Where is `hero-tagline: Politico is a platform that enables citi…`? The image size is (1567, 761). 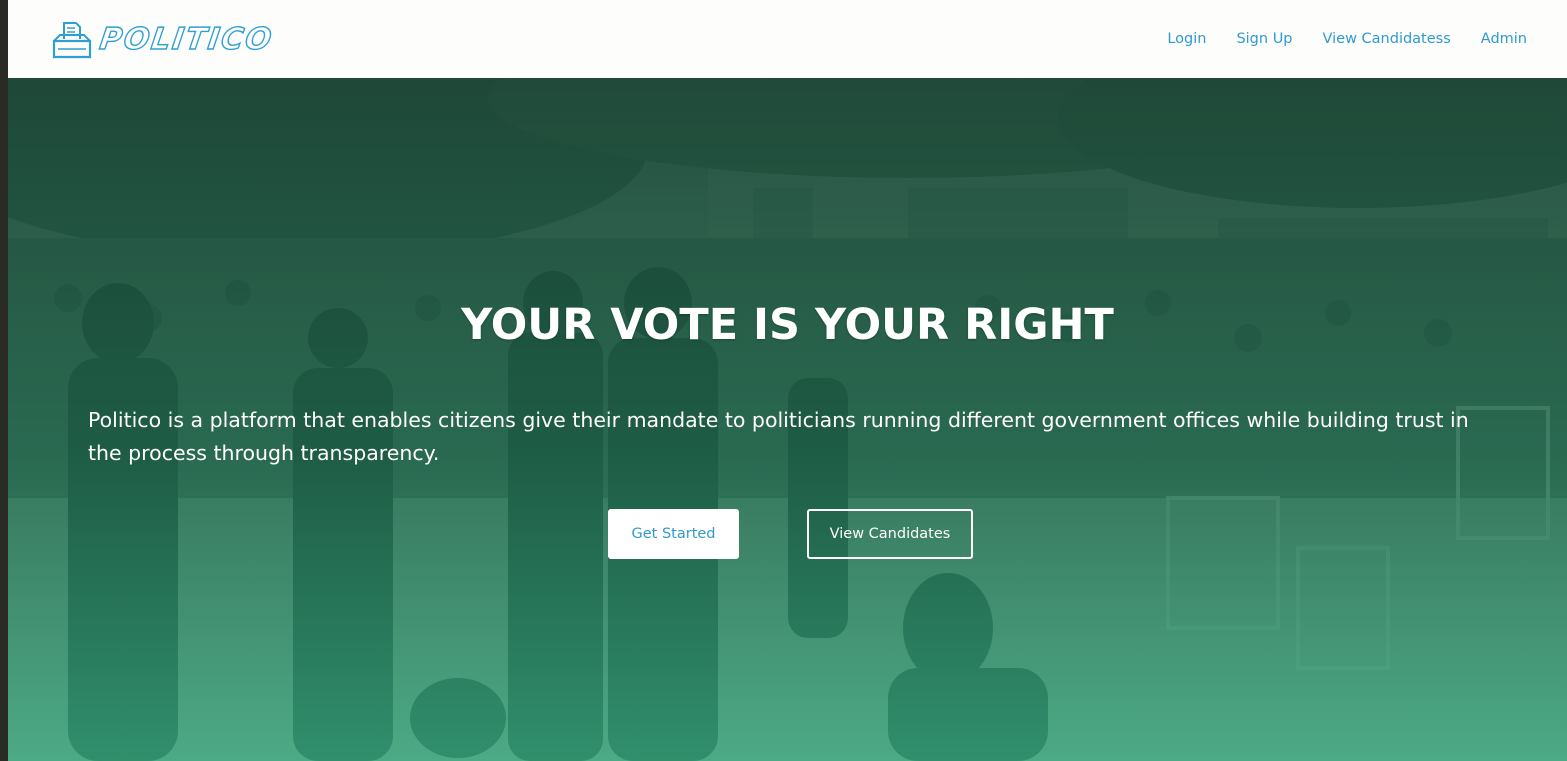
hero-tagline: Politico is a platform that enables citi… is located at coordinates (778, 436).